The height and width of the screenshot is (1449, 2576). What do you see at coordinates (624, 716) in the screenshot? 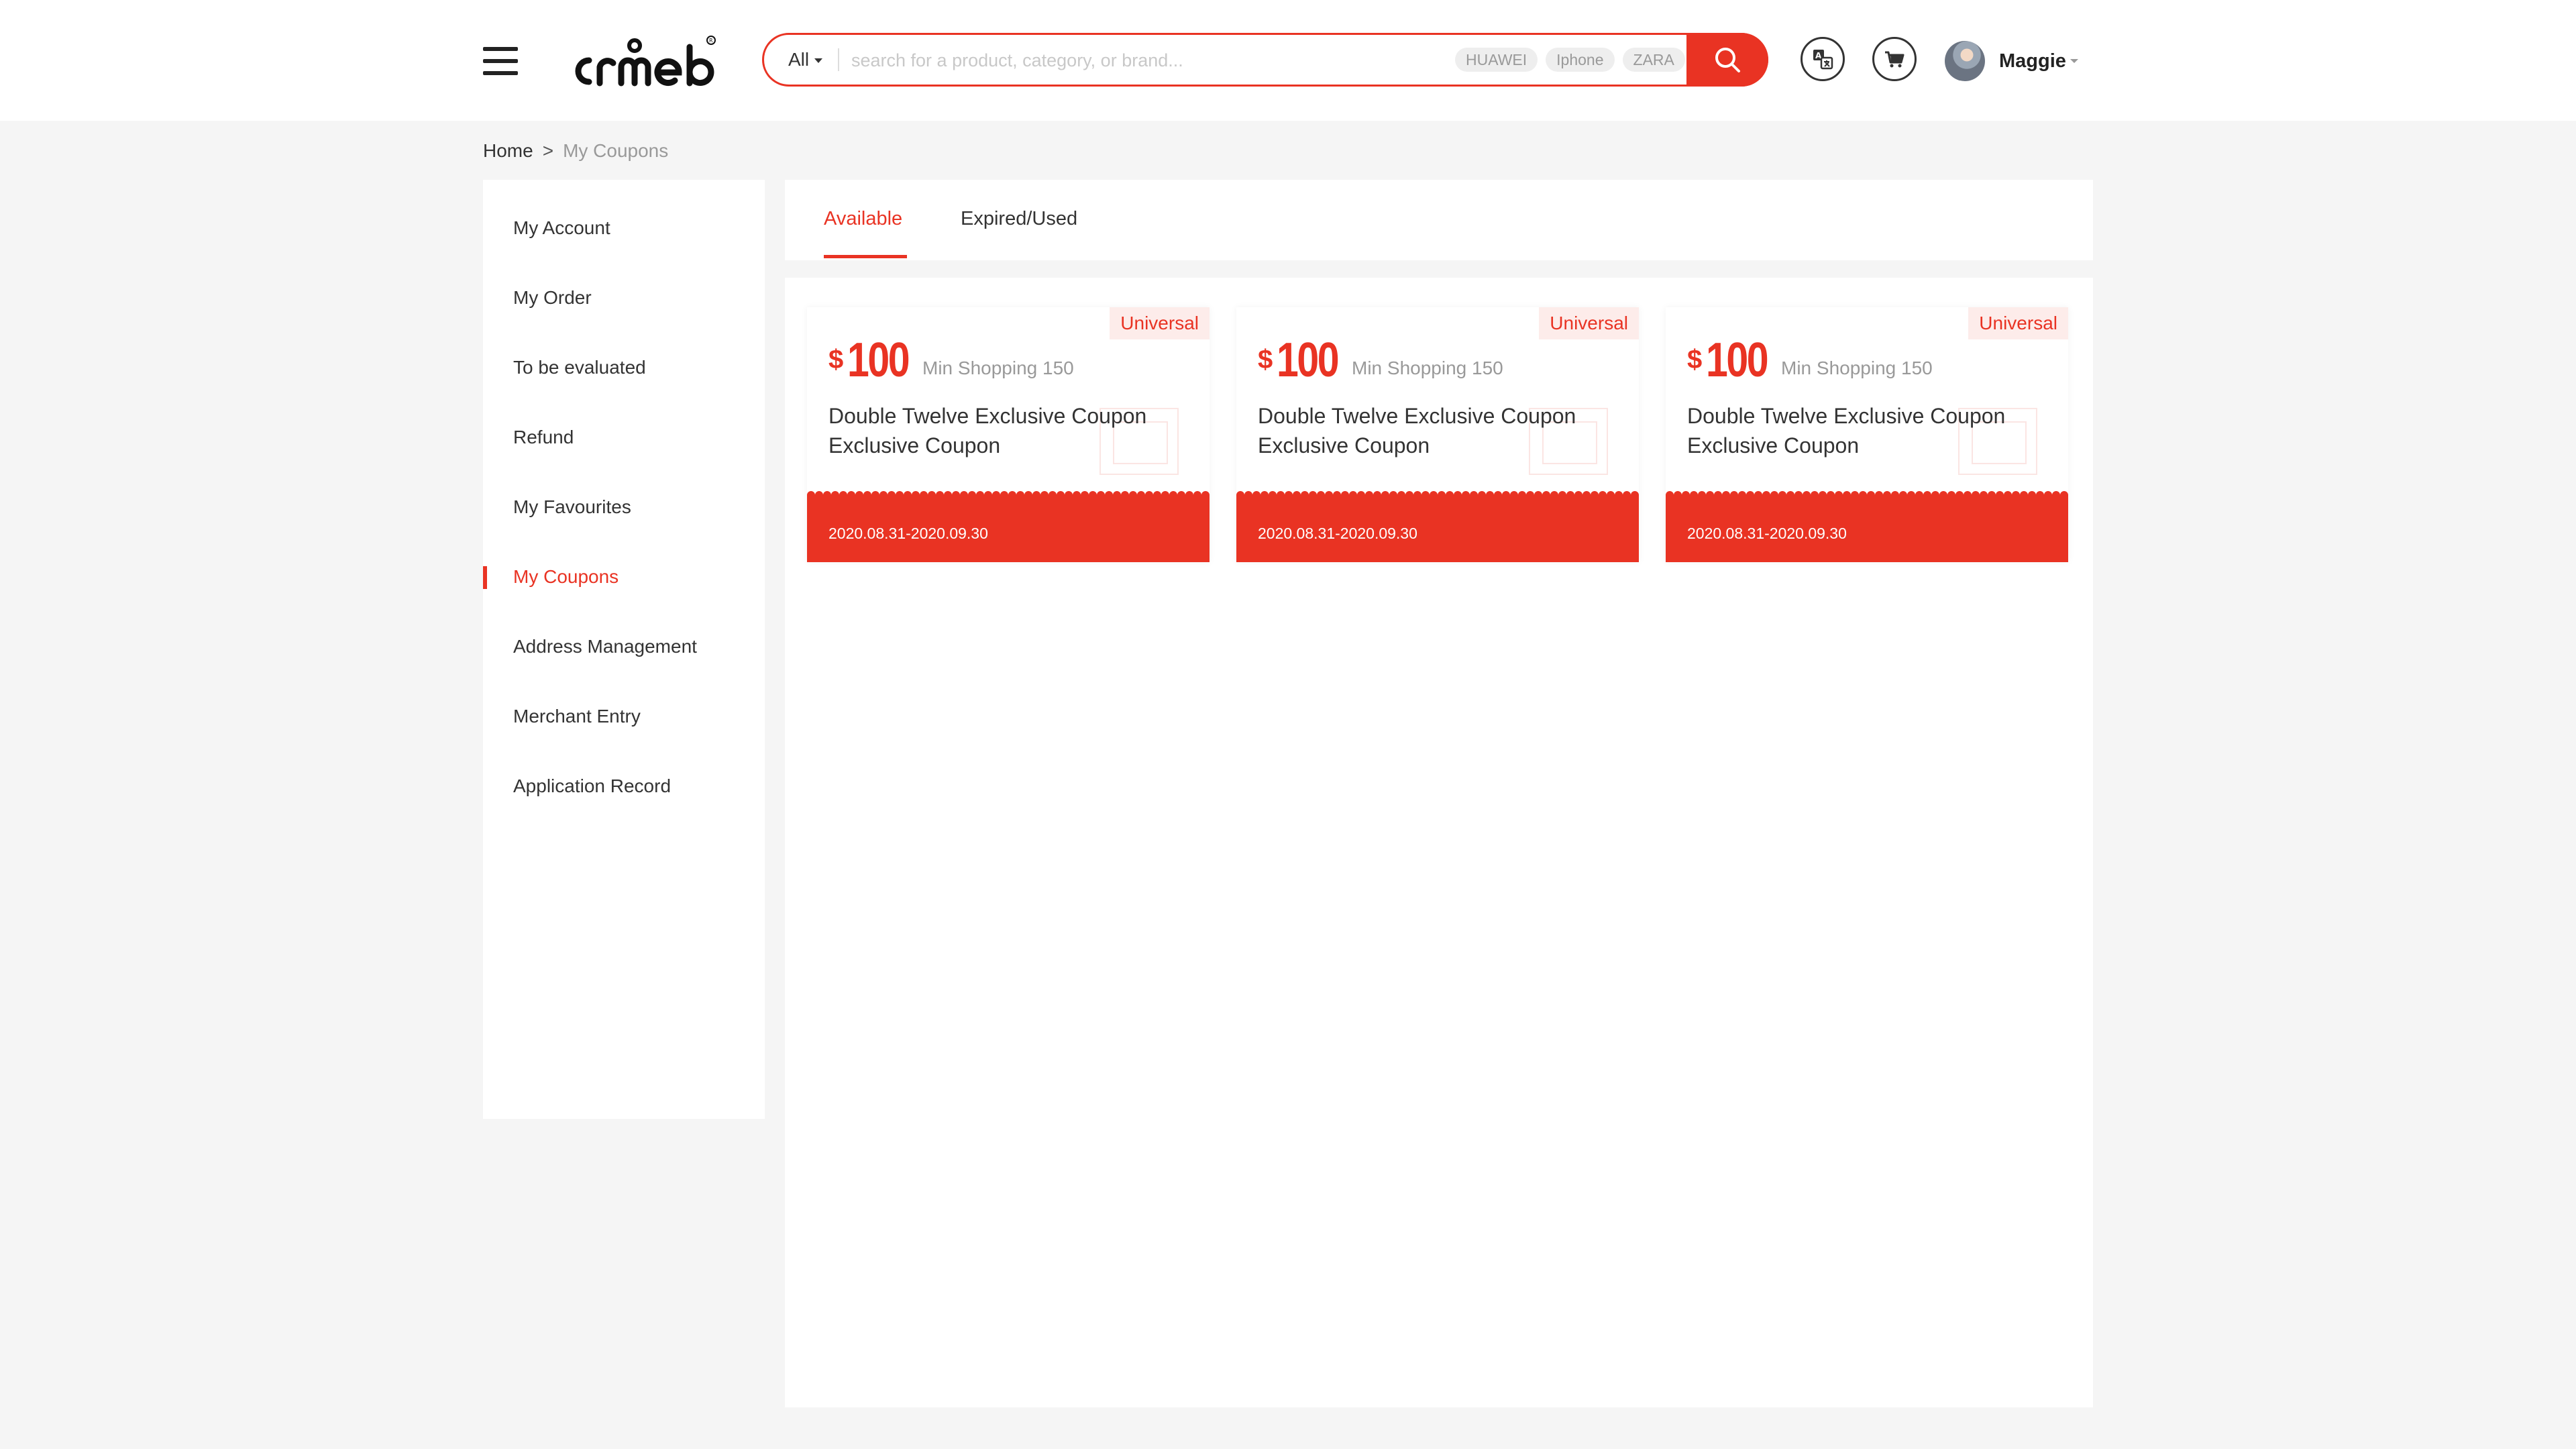
I see `sidebar-item-merchant-entry: Merchant Entry` at bounding box center [624, 716].